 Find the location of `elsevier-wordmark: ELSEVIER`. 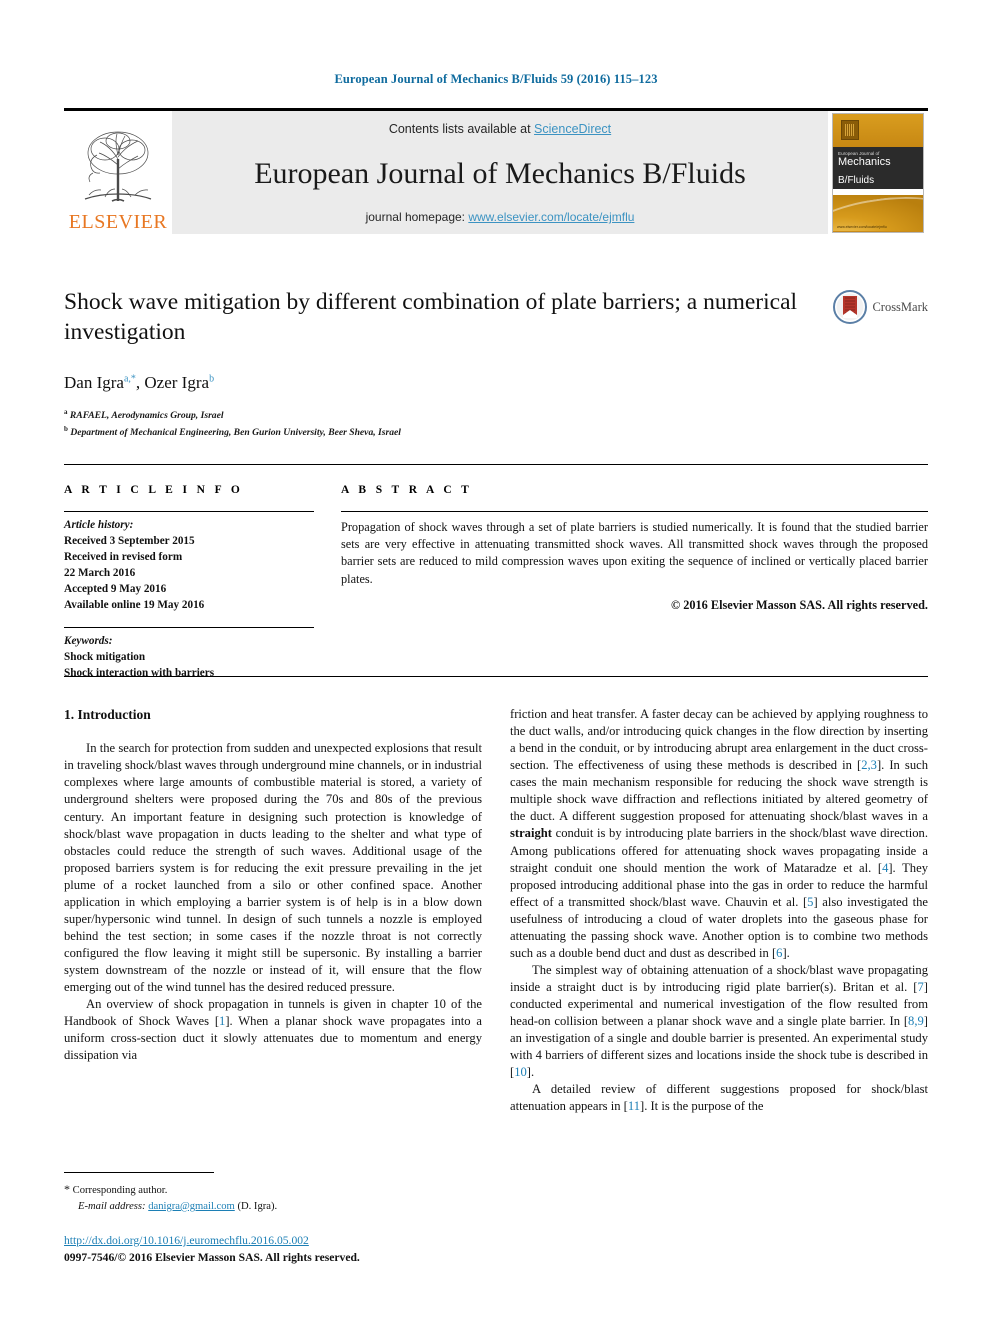

elsevier-wordmark: ELSEVIER is located at coordinates (118, 222).